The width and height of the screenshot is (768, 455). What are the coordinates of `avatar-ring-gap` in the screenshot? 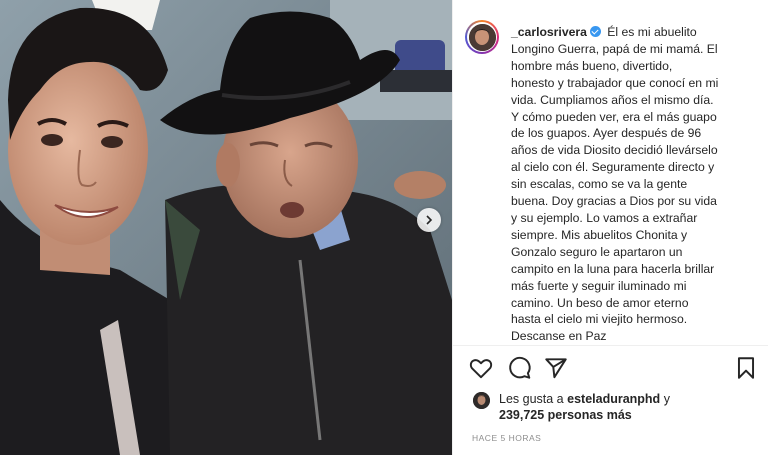 It's located at (482, 37).